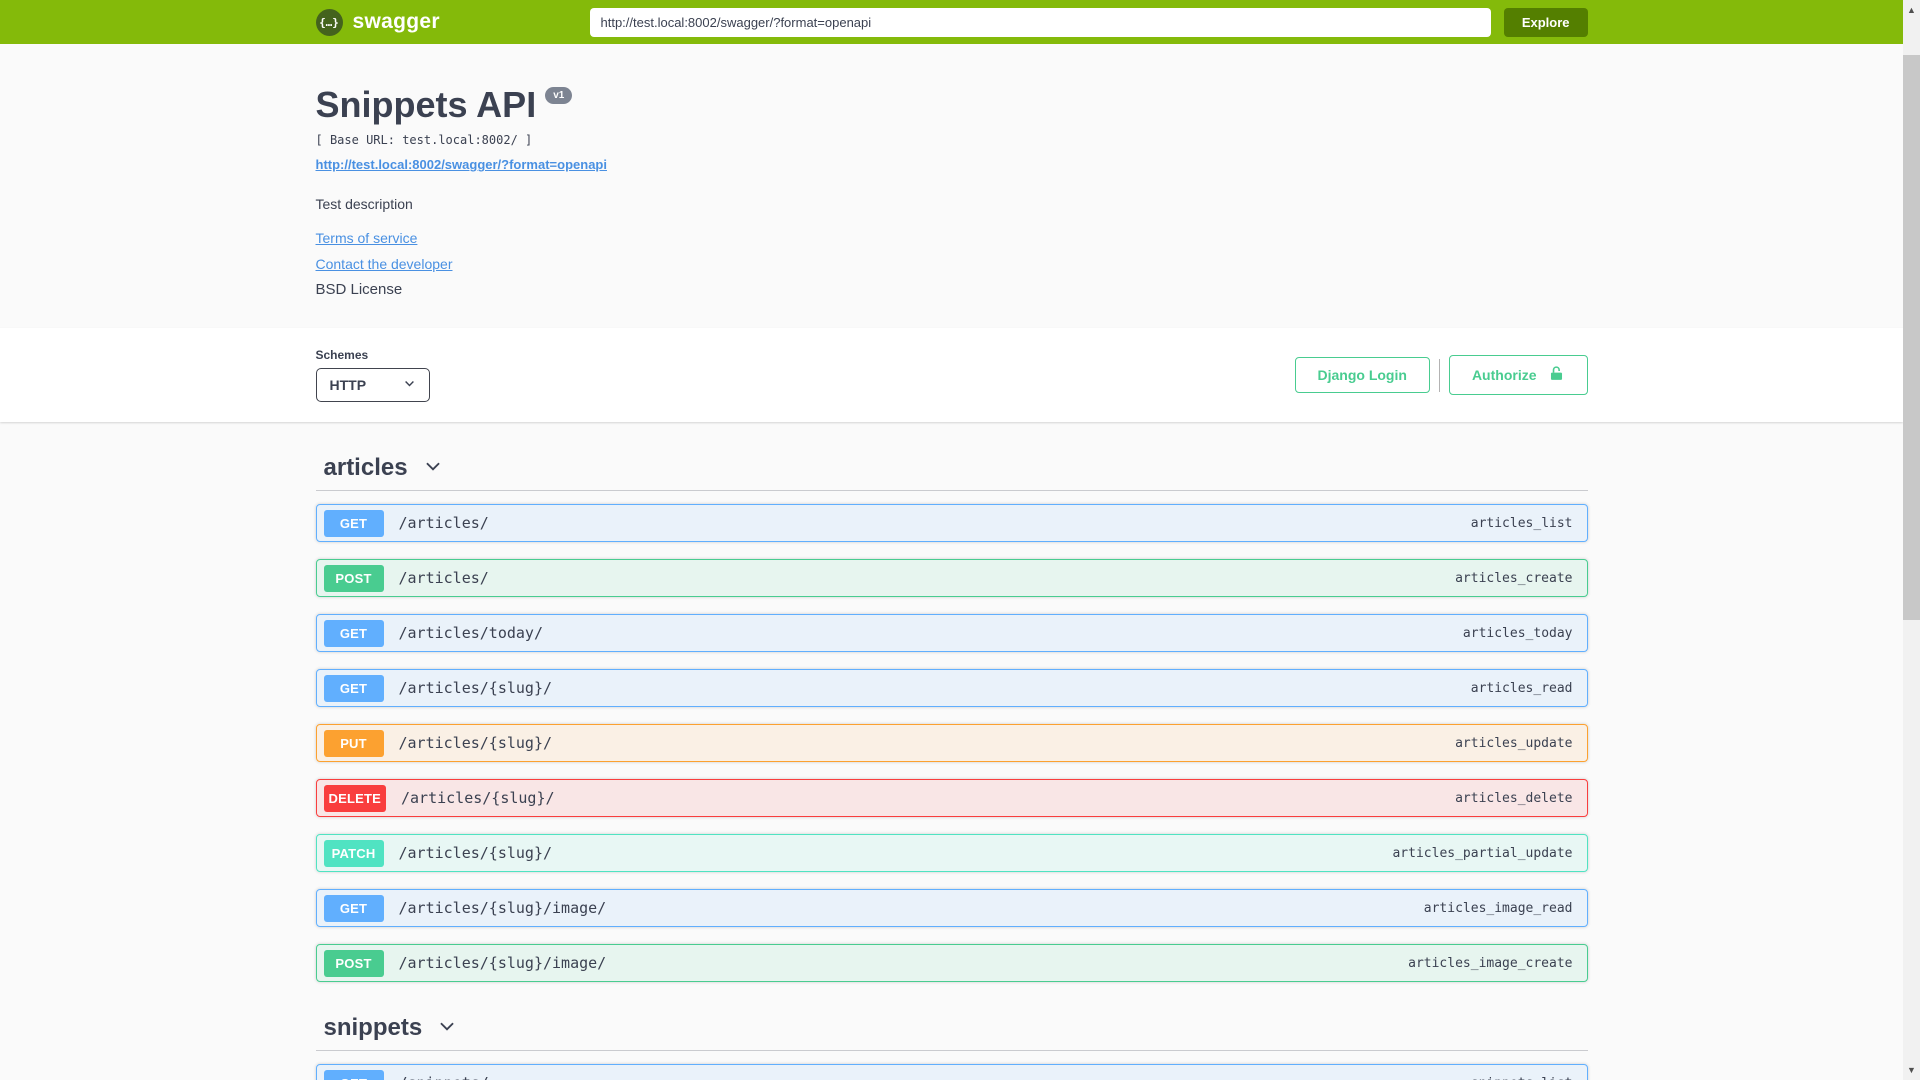 This screenshot has height=1080, width=1920. Describe the element at coordinates (1514, 578) in the screenshot. I see `operation-id: articles_create` at that location.